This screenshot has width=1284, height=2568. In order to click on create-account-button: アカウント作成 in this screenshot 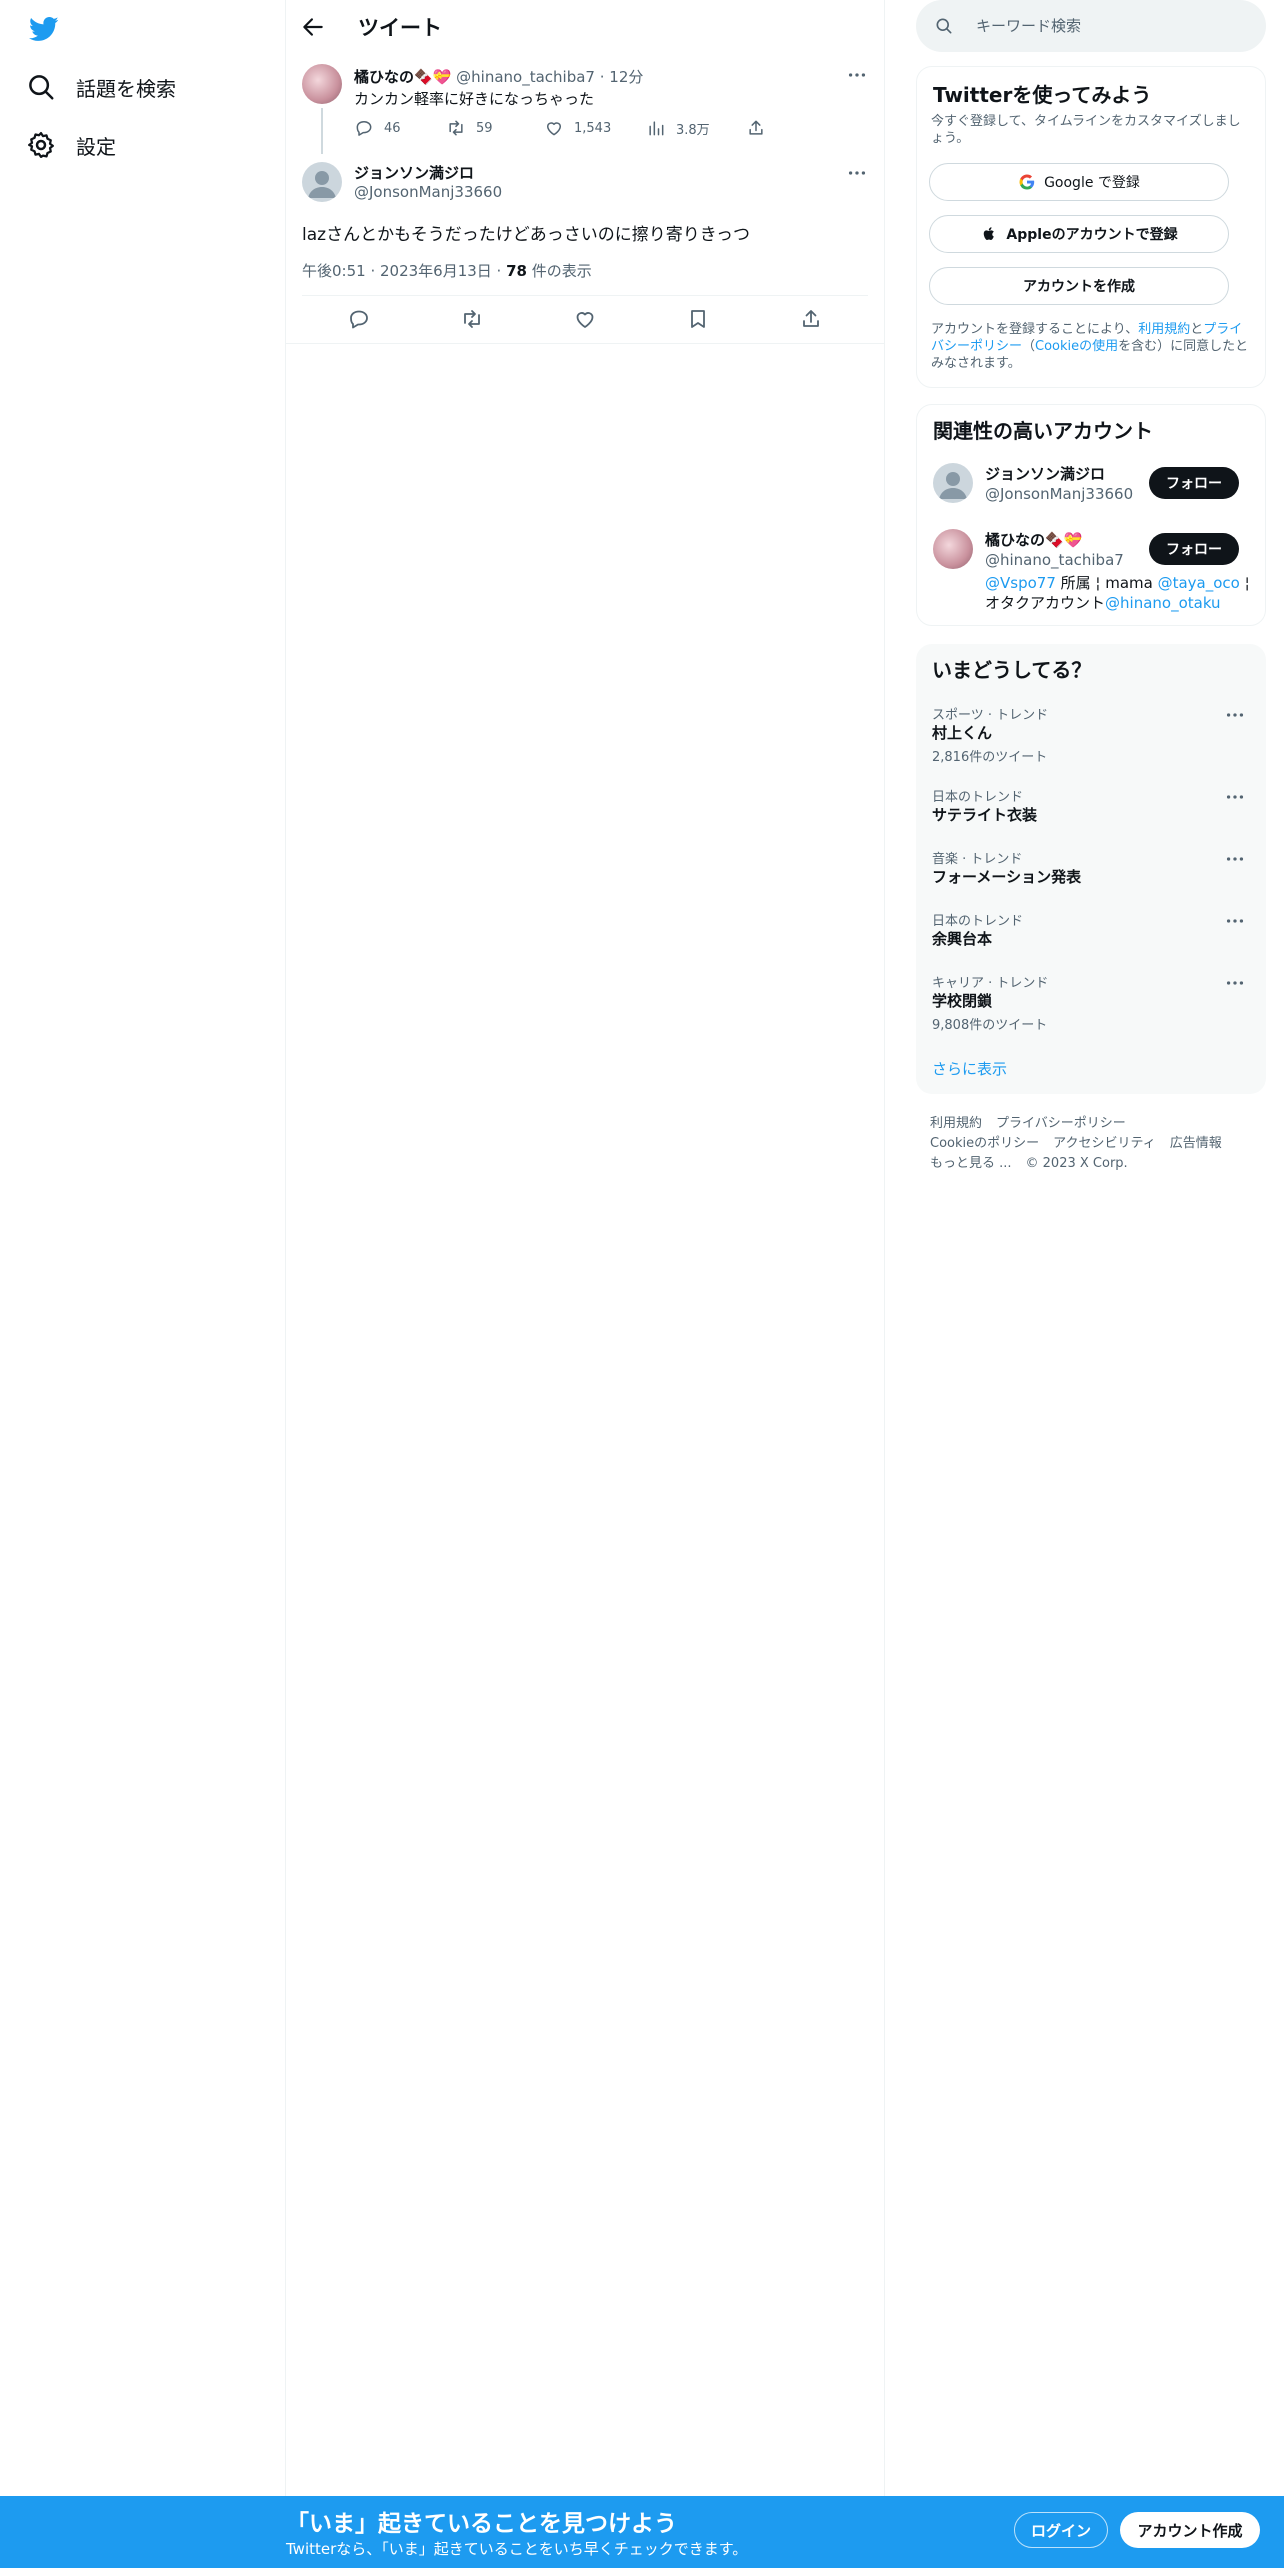, I will do `click(1190, 2530)`.